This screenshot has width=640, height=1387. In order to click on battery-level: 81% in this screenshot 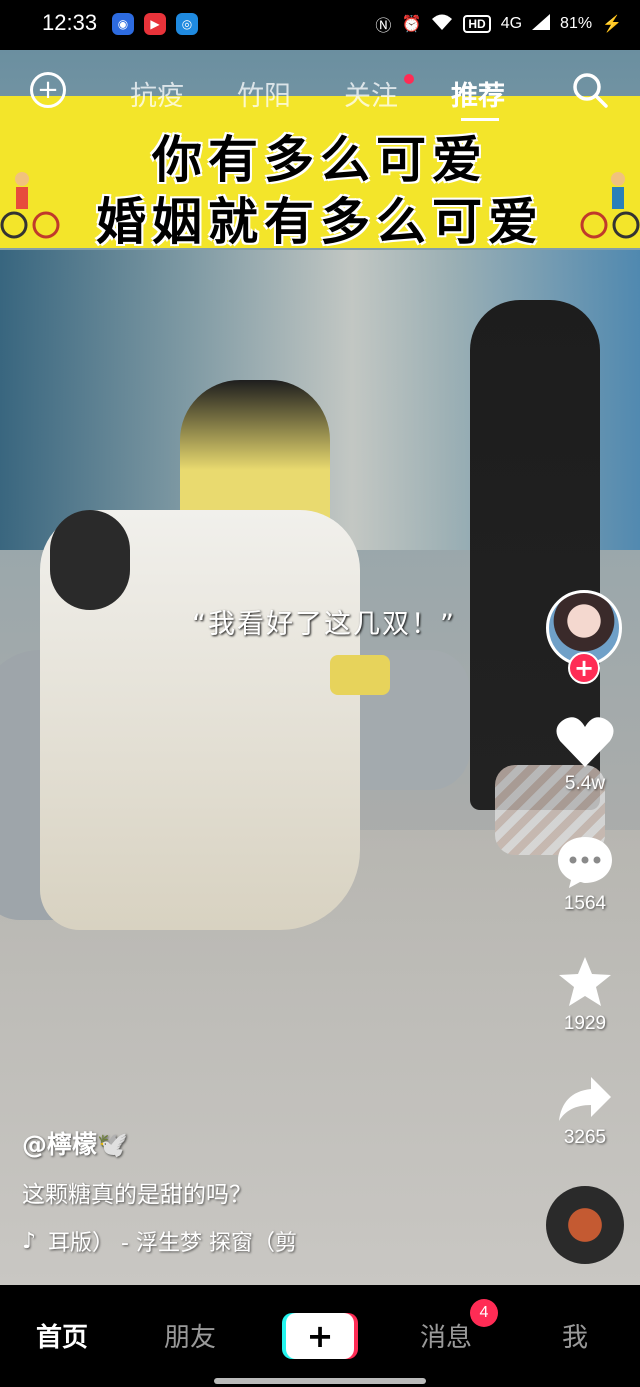, I will do `click(576, 23)`.